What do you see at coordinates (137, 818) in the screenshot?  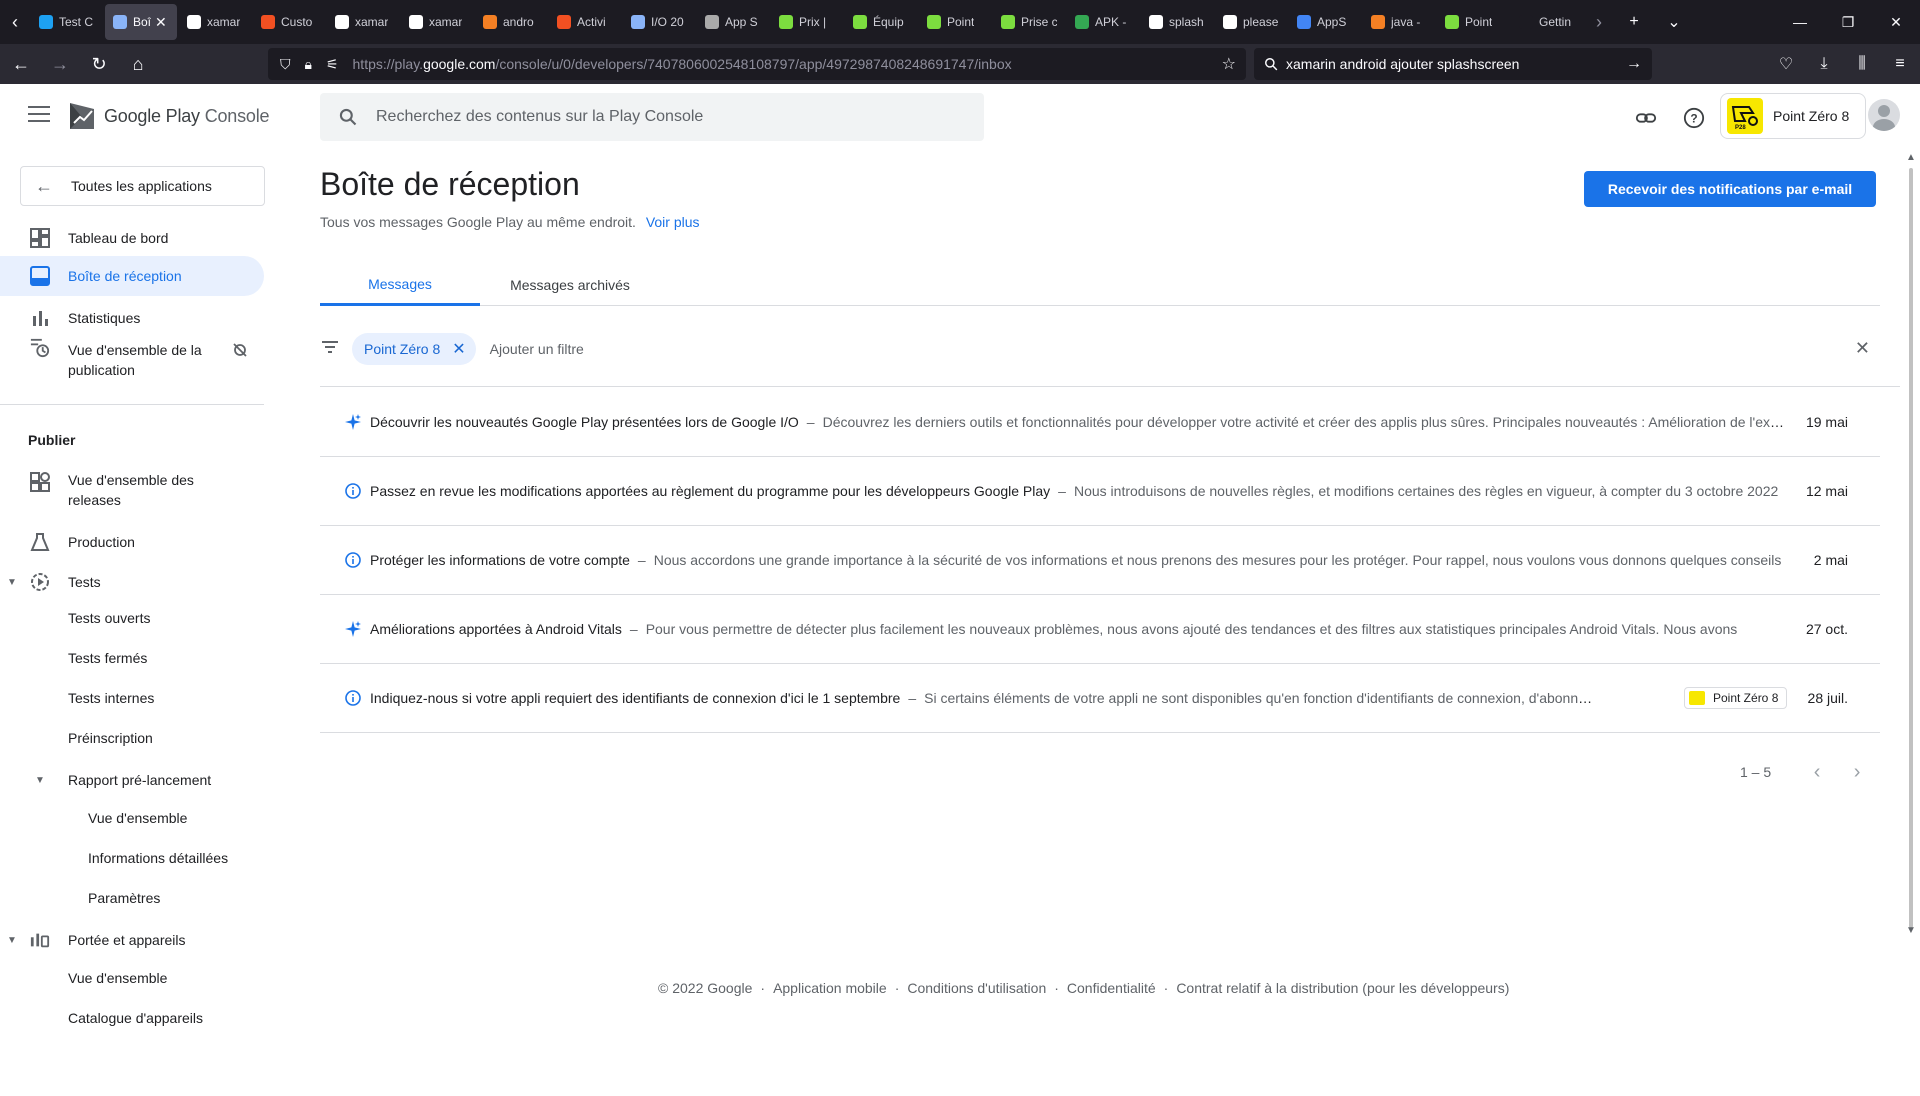 I see `sidebar-item-prelaunch-overview: Vue d'ensemble` at bounding box center [137, 818].